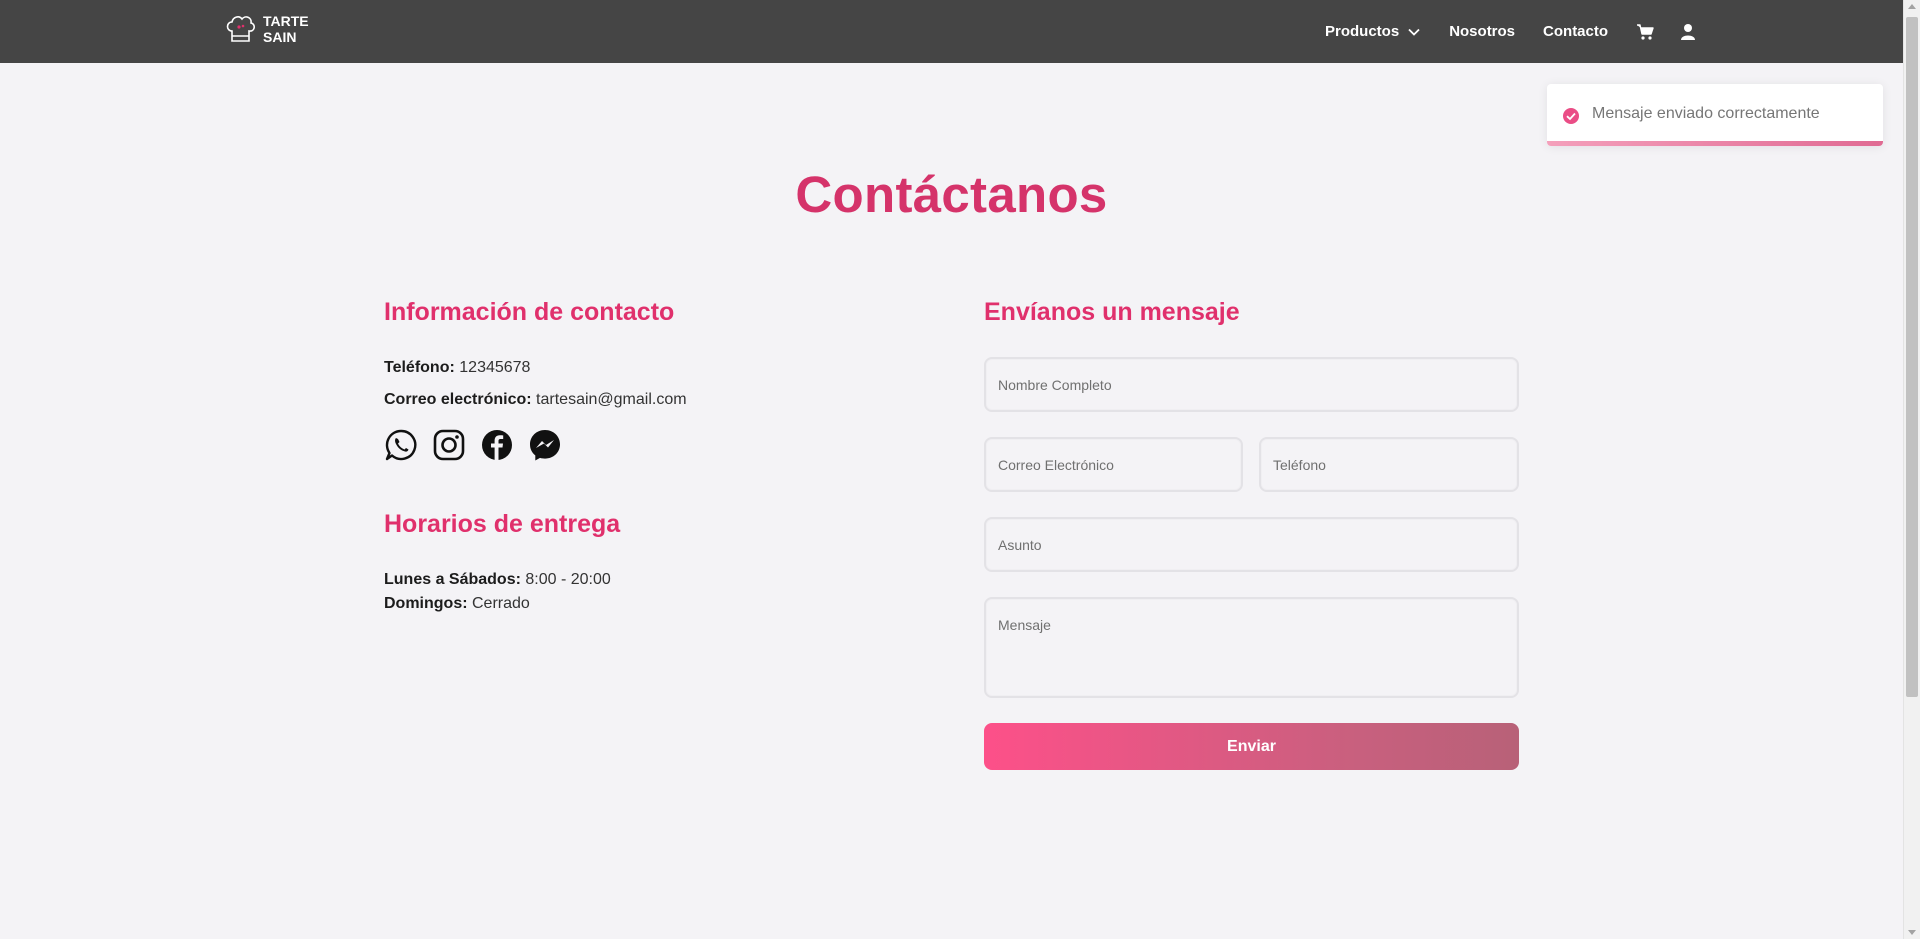 The width and height of the screenshot is (1920, 939). Describe the element at coordinates (1251, 746) in the screenshot. I see `send-button: Enviar` at that location.